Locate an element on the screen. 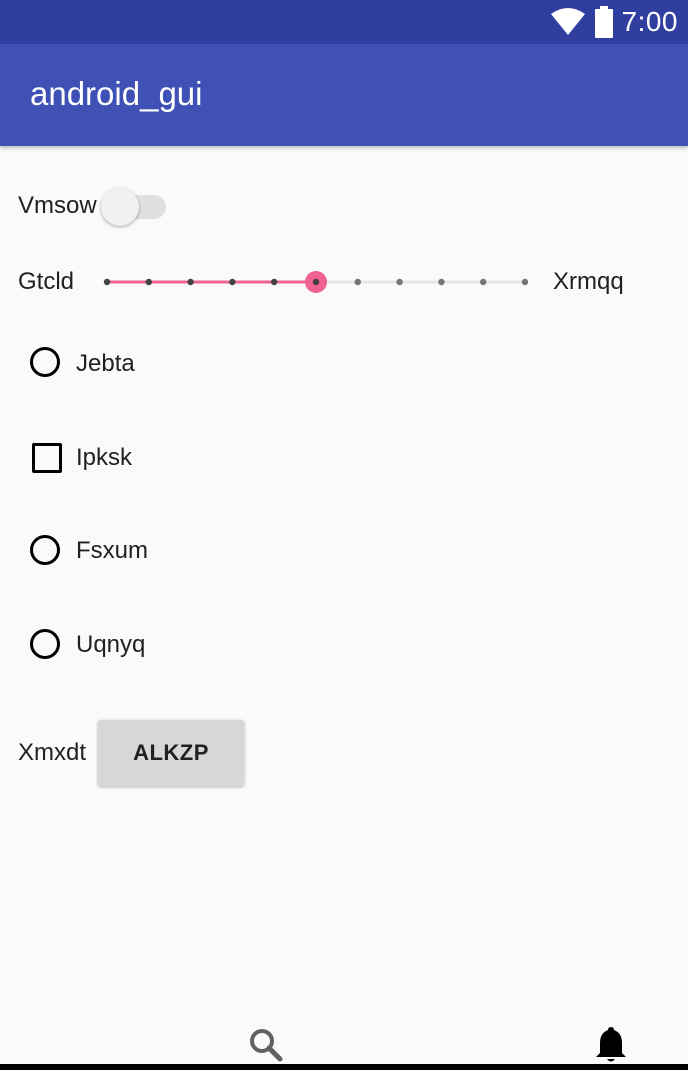 The image size is (688, 1070). slider-track is located at coordinates (318, 282).